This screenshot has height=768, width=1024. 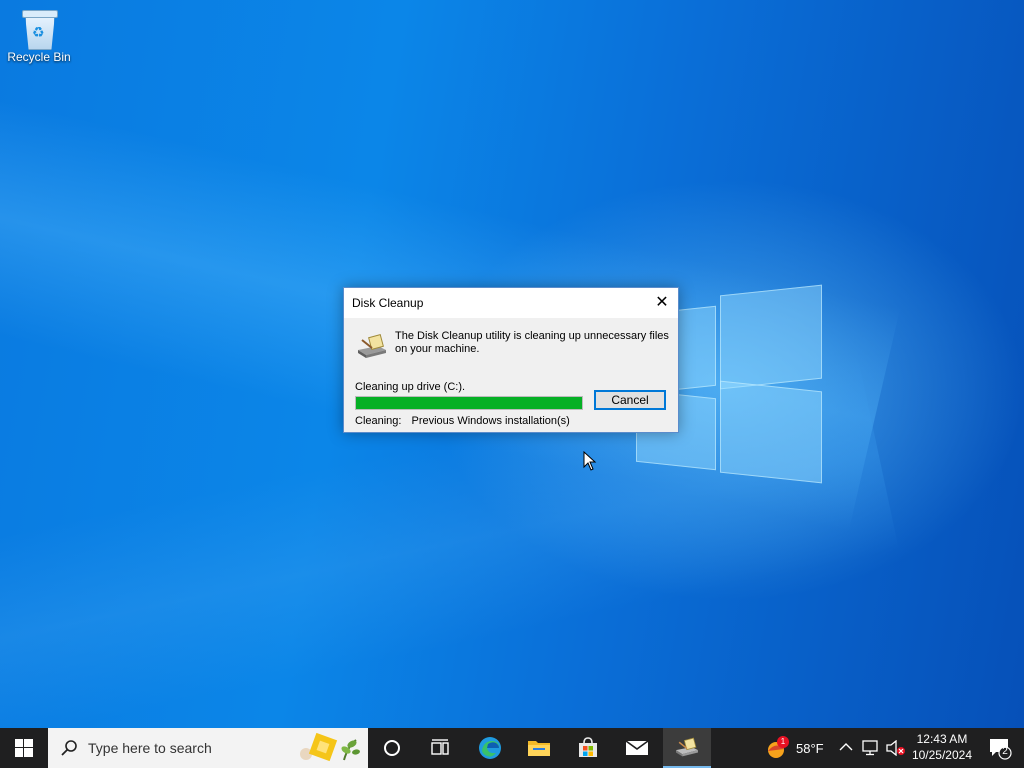 I want to click on clock-time: 12:43 AM, so click(x=942, y=739).